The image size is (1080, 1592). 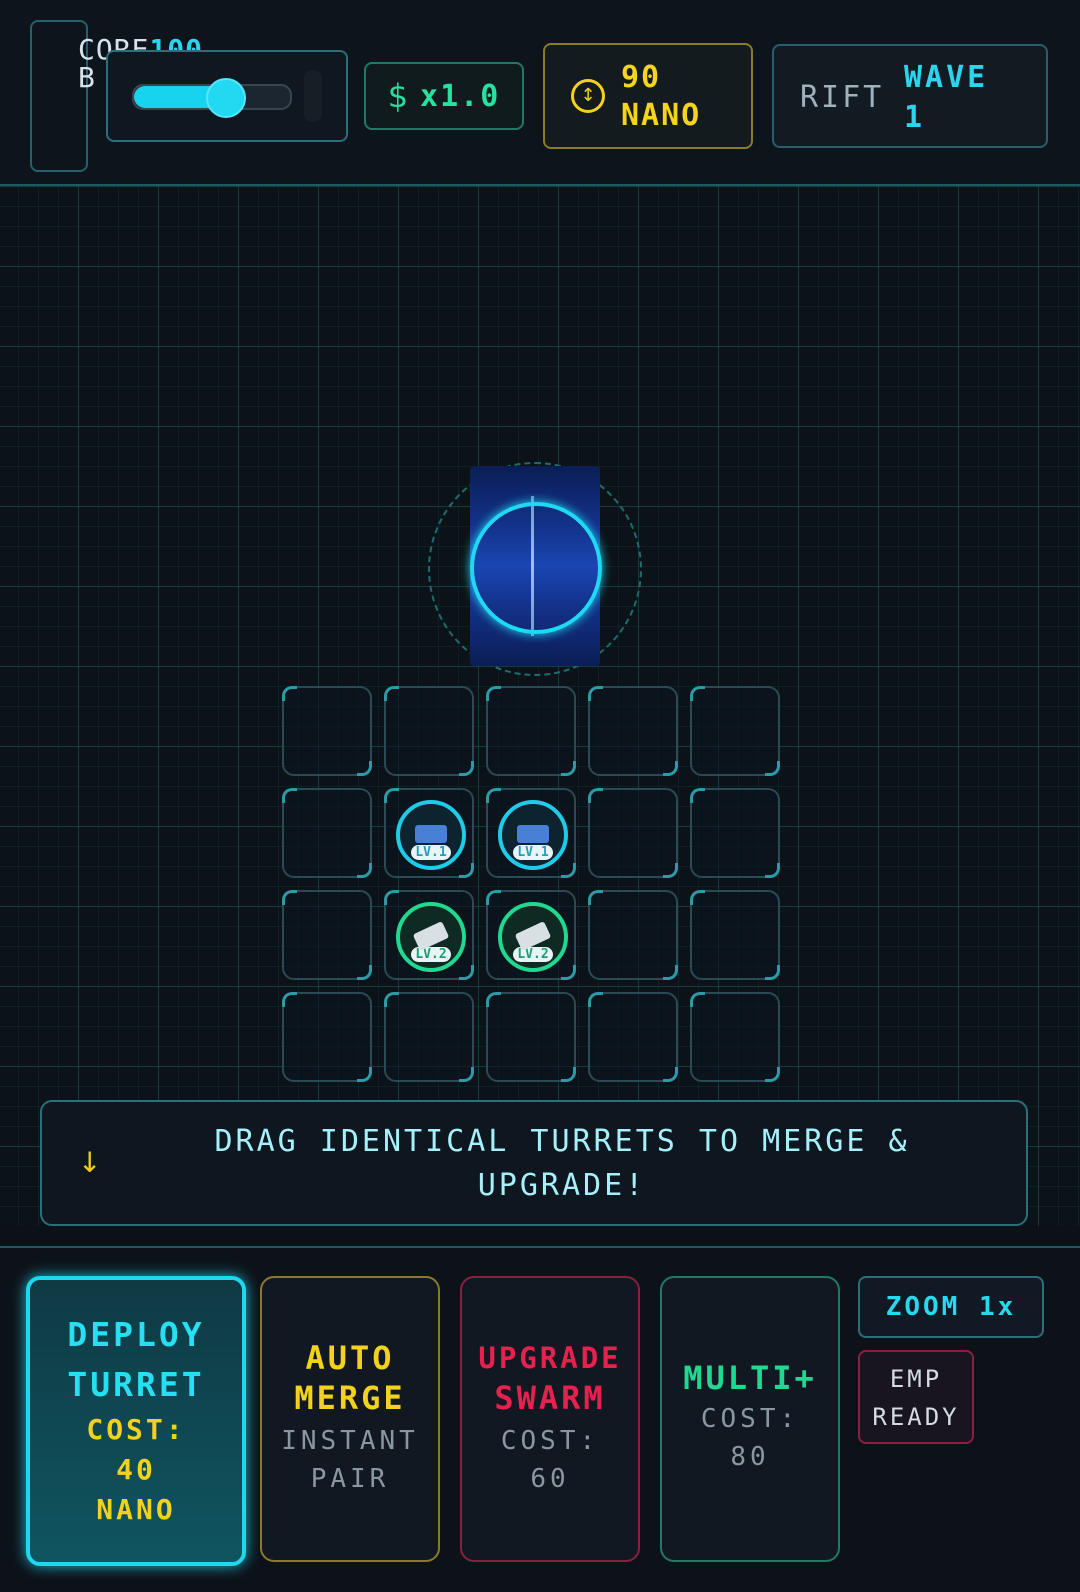 I want to click on rift-label: RIFT, so click(x=842, y=97).